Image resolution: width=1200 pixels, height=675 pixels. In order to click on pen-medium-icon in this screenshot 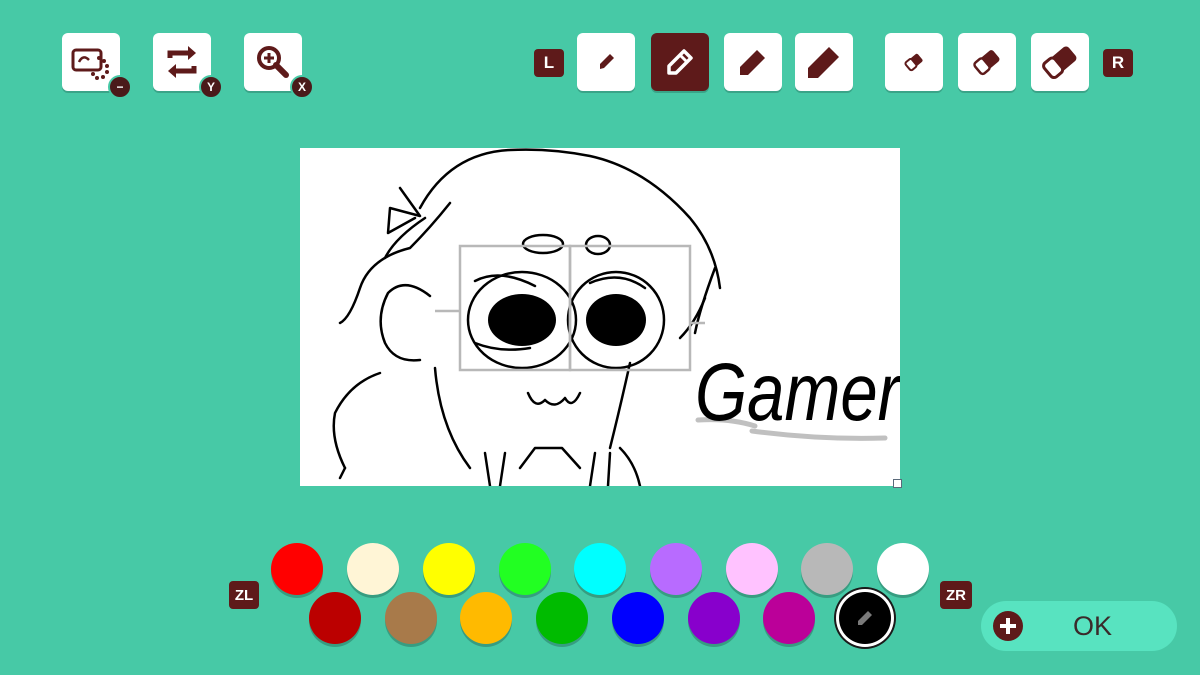, I will do `click(680, 62)`.